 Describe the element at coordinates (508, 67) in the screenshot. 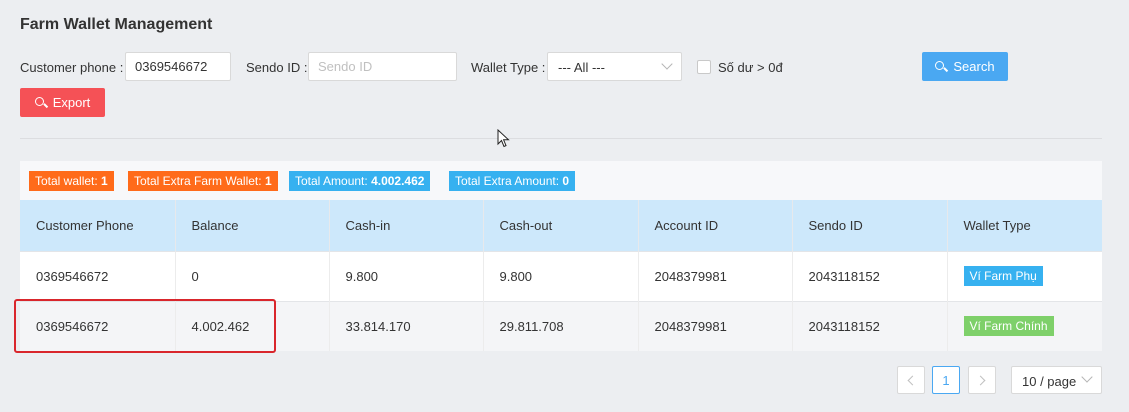

I see `wallet-type-label: Wallet Type :` at that location.